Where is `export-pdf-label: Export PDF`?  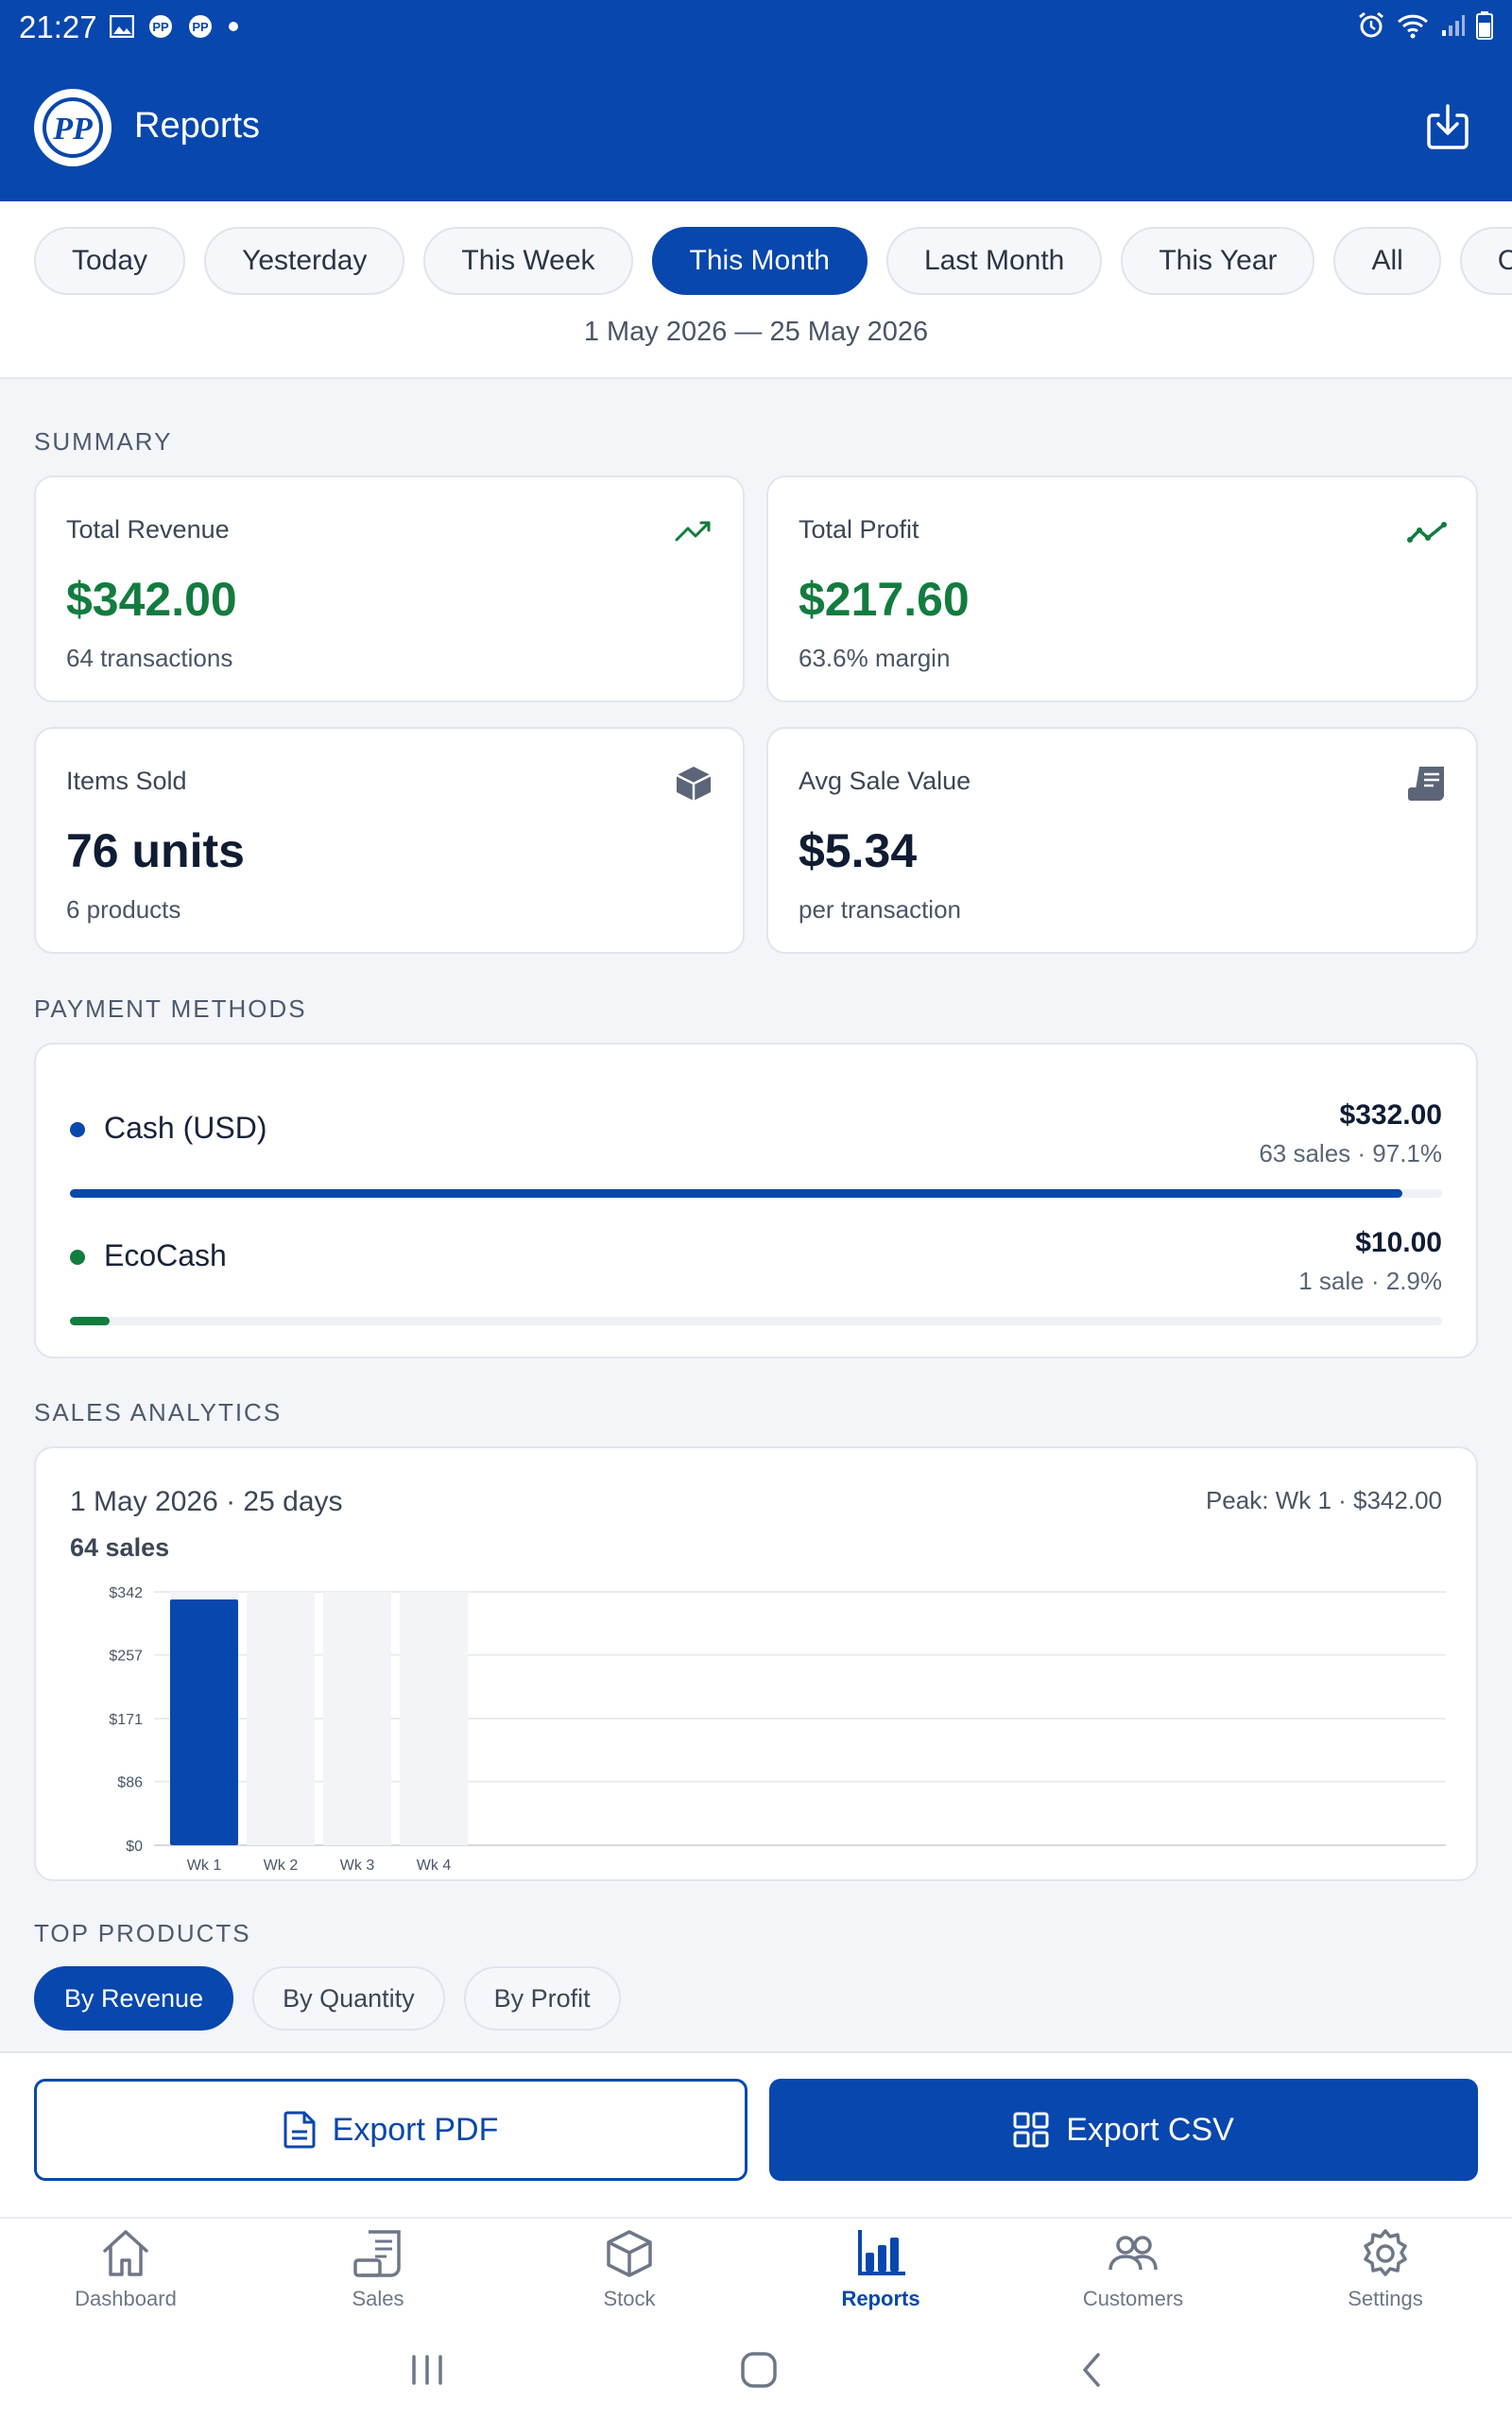
export-pdf-label: Export PDF is located at coordinates (415, 2129).